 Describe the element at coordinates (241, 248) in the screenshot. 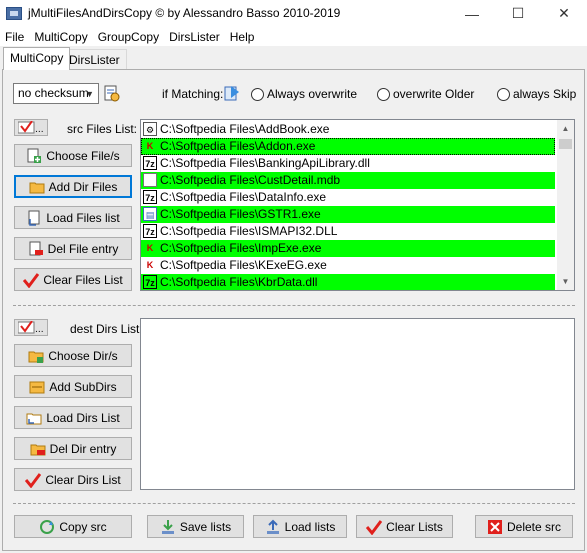

I see `file-path: C:\Softpedia Files\ImpExe.exe` at that location.